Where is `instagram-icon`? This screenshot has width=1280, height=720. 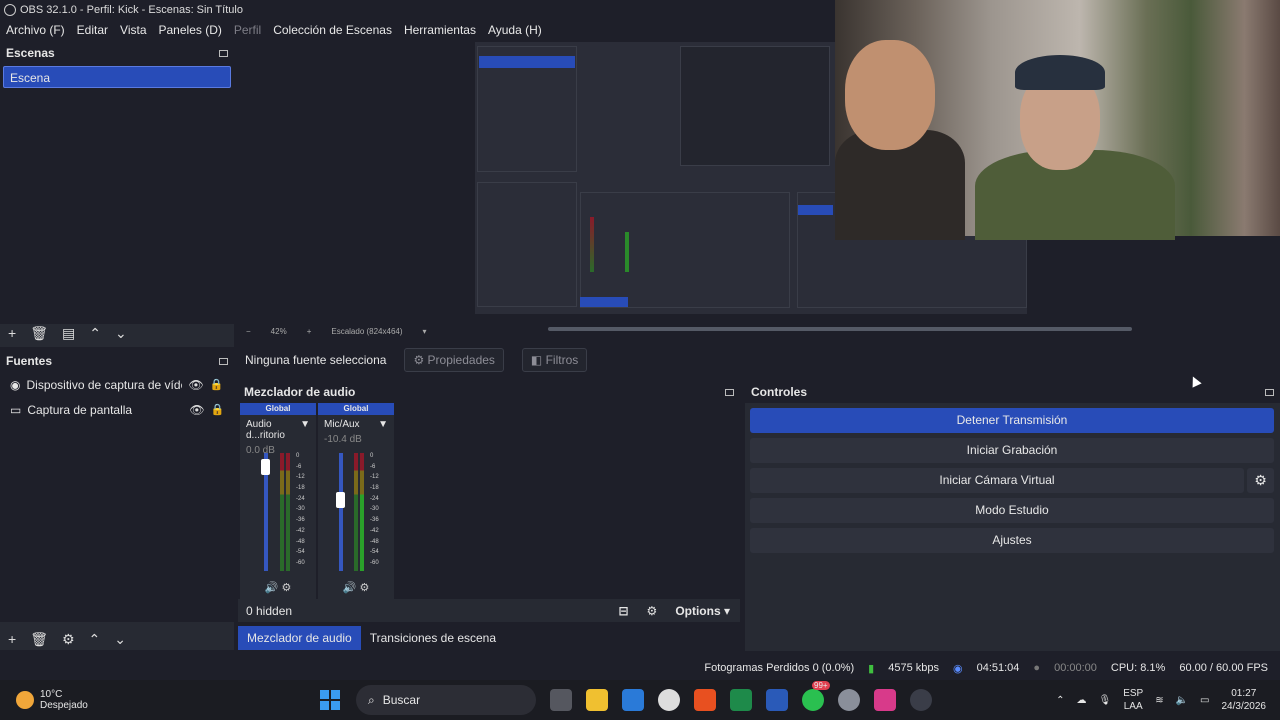
instagram-icon is located at coordinates (885, 700).